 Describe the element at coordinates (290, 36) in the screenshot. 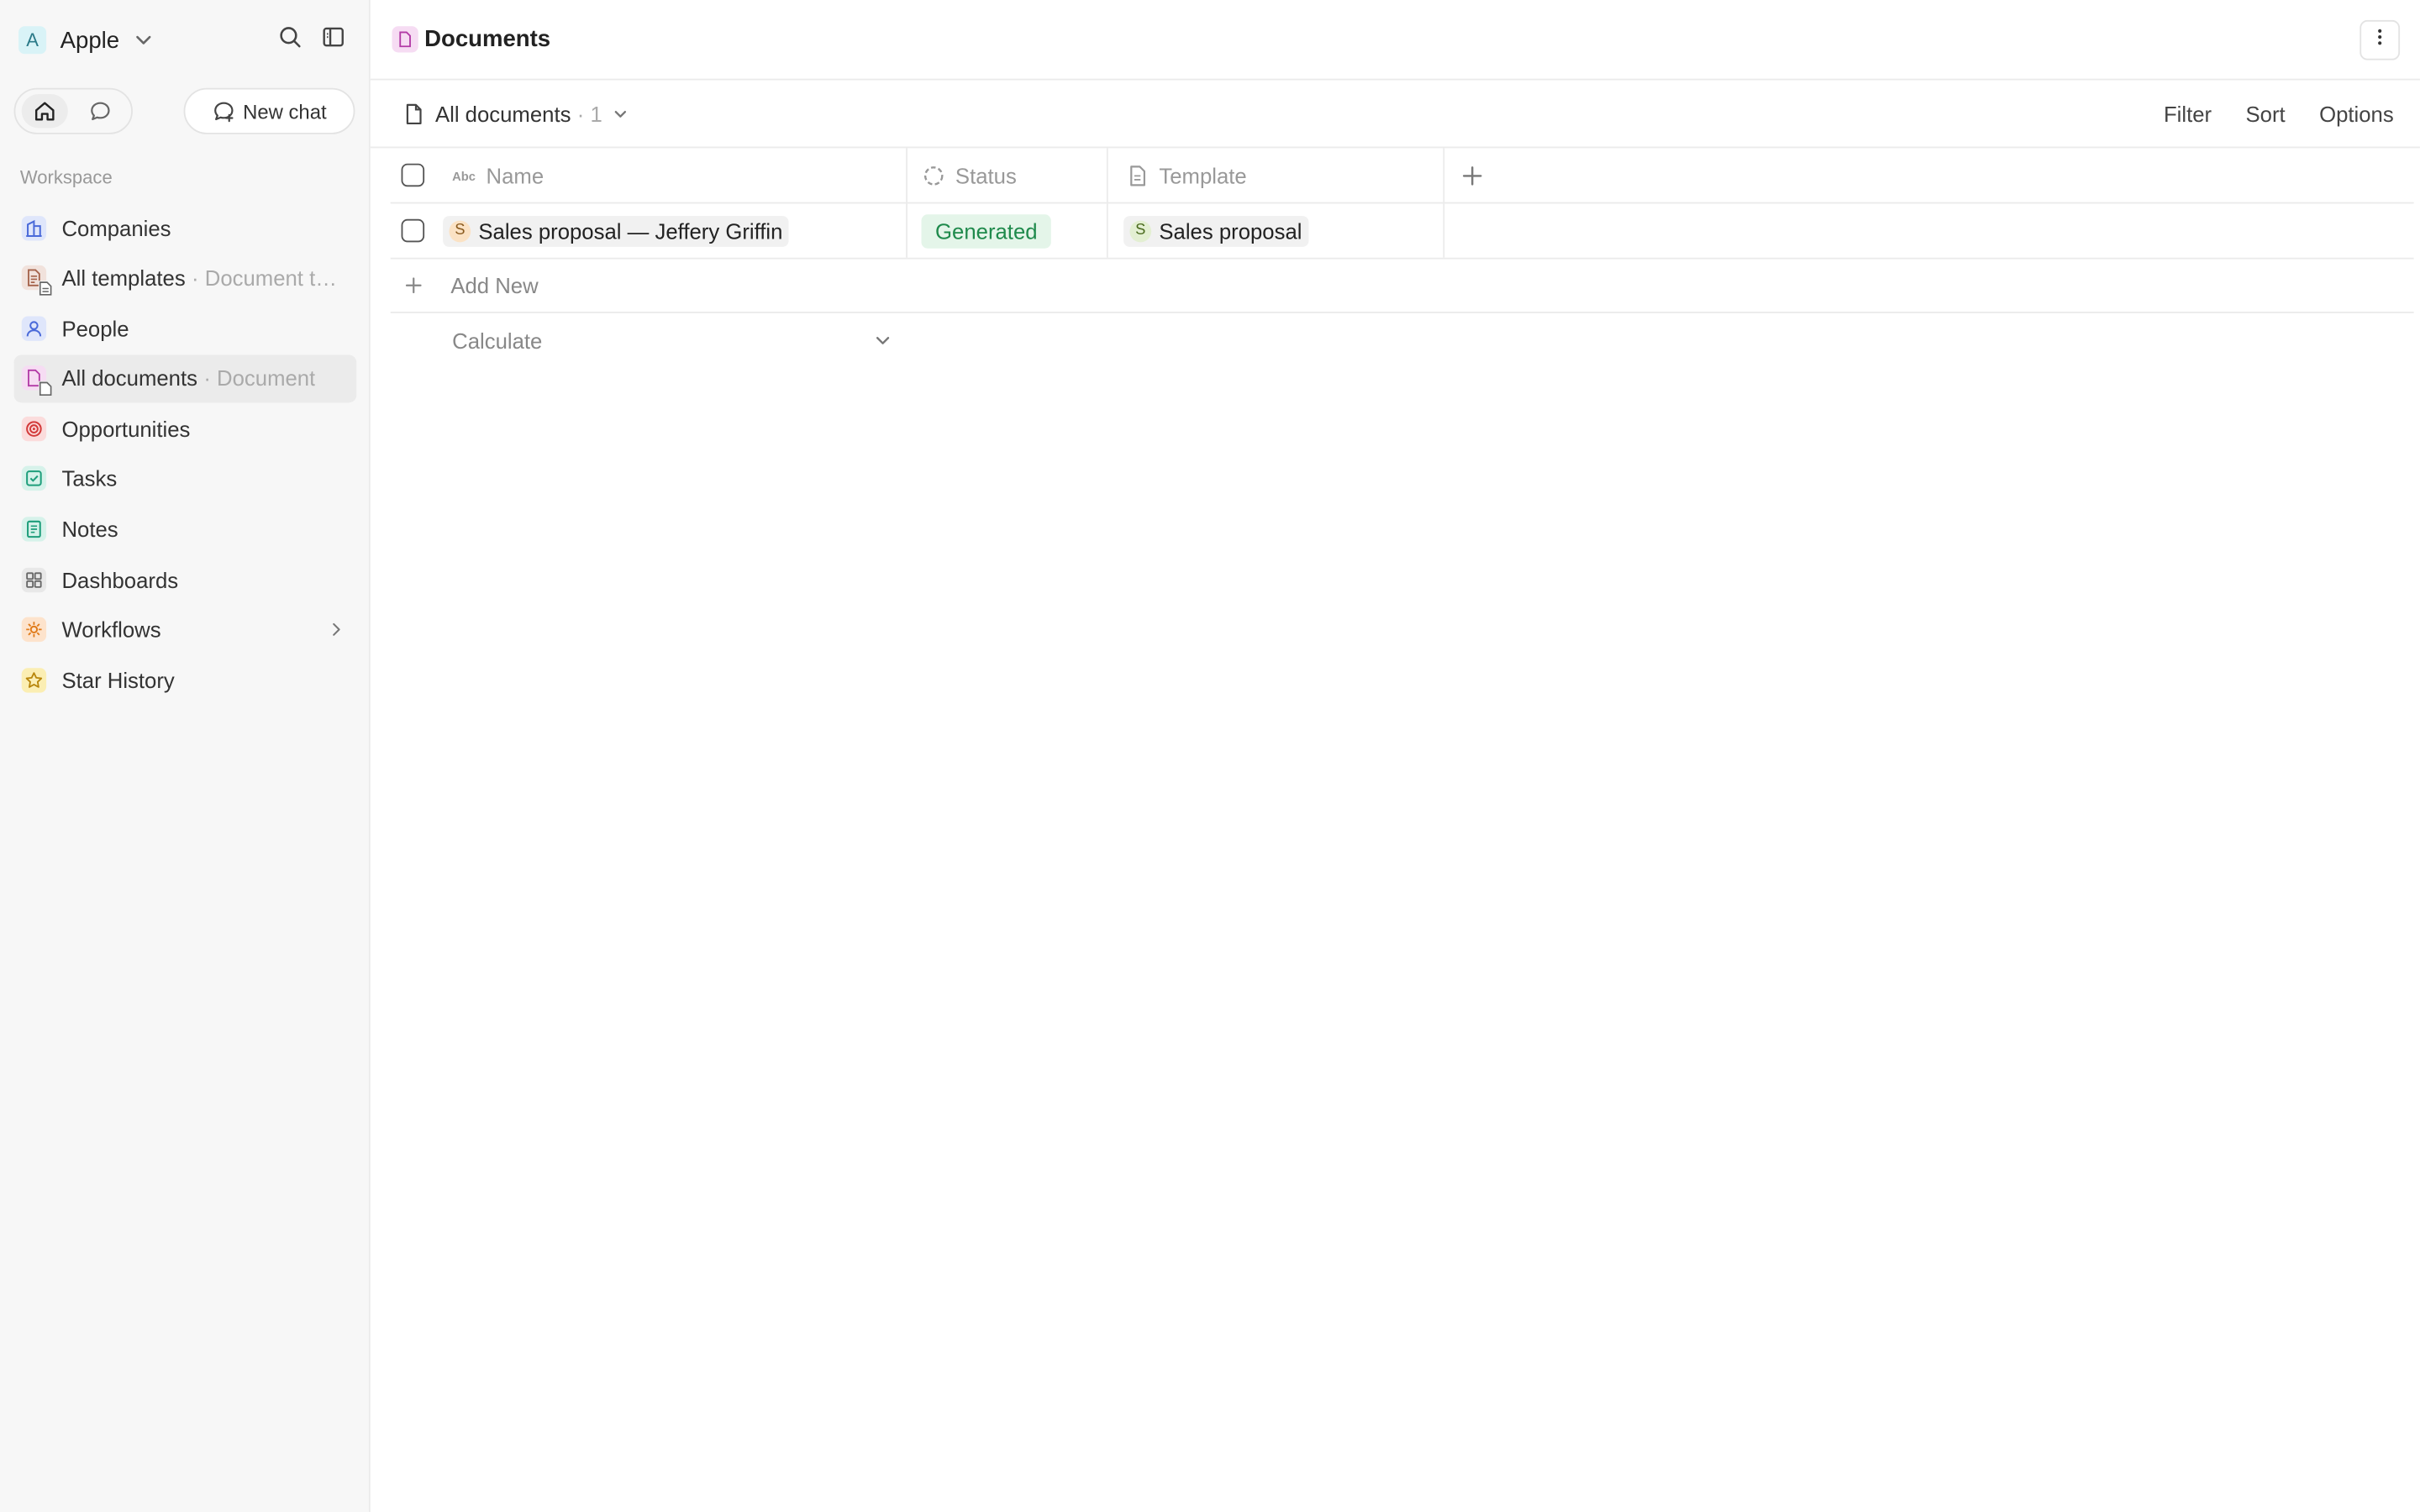

I see `search-icon` at that location.